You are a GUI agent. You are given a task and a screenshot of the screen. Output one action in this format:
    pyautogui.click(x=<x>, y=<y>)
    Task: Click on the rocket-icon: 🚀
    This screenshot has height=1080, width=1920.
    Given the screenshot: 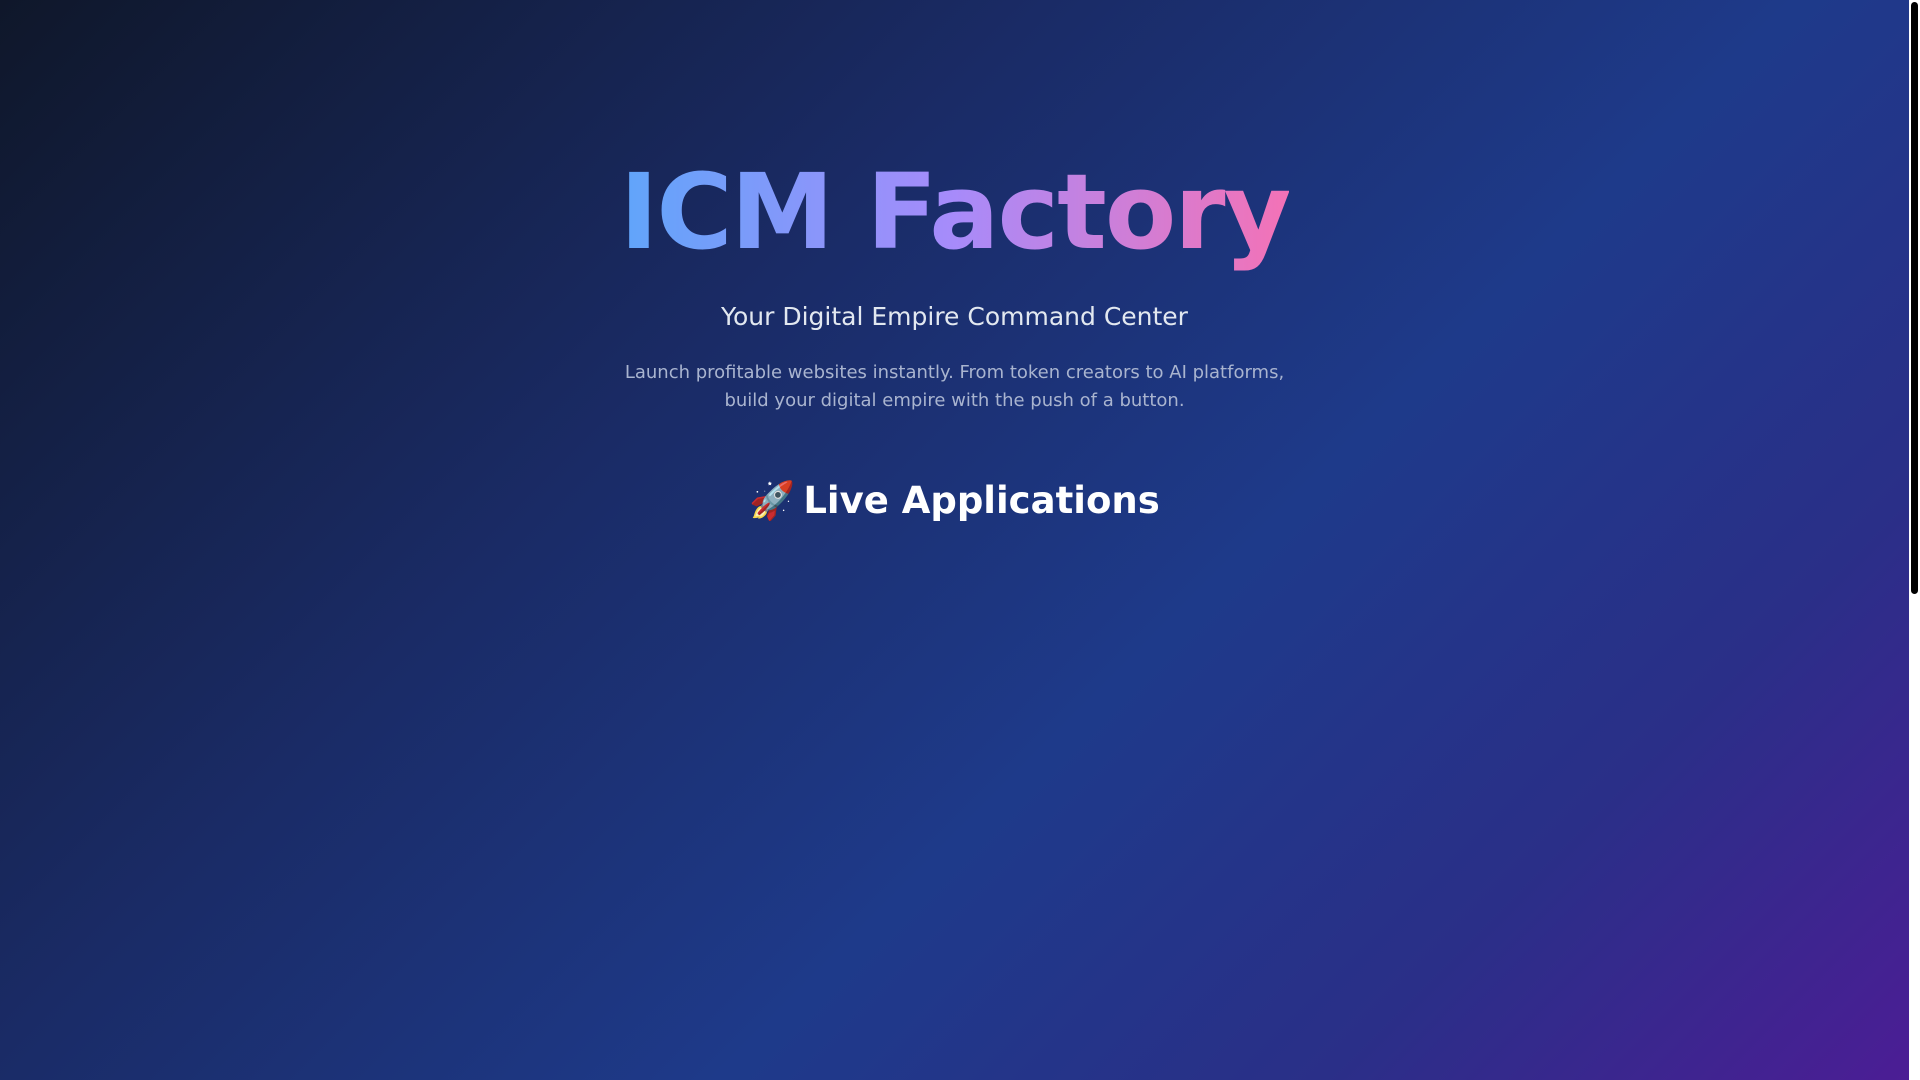 What is the action you would take?
    pyautogui.click(x=772, y=500)
    